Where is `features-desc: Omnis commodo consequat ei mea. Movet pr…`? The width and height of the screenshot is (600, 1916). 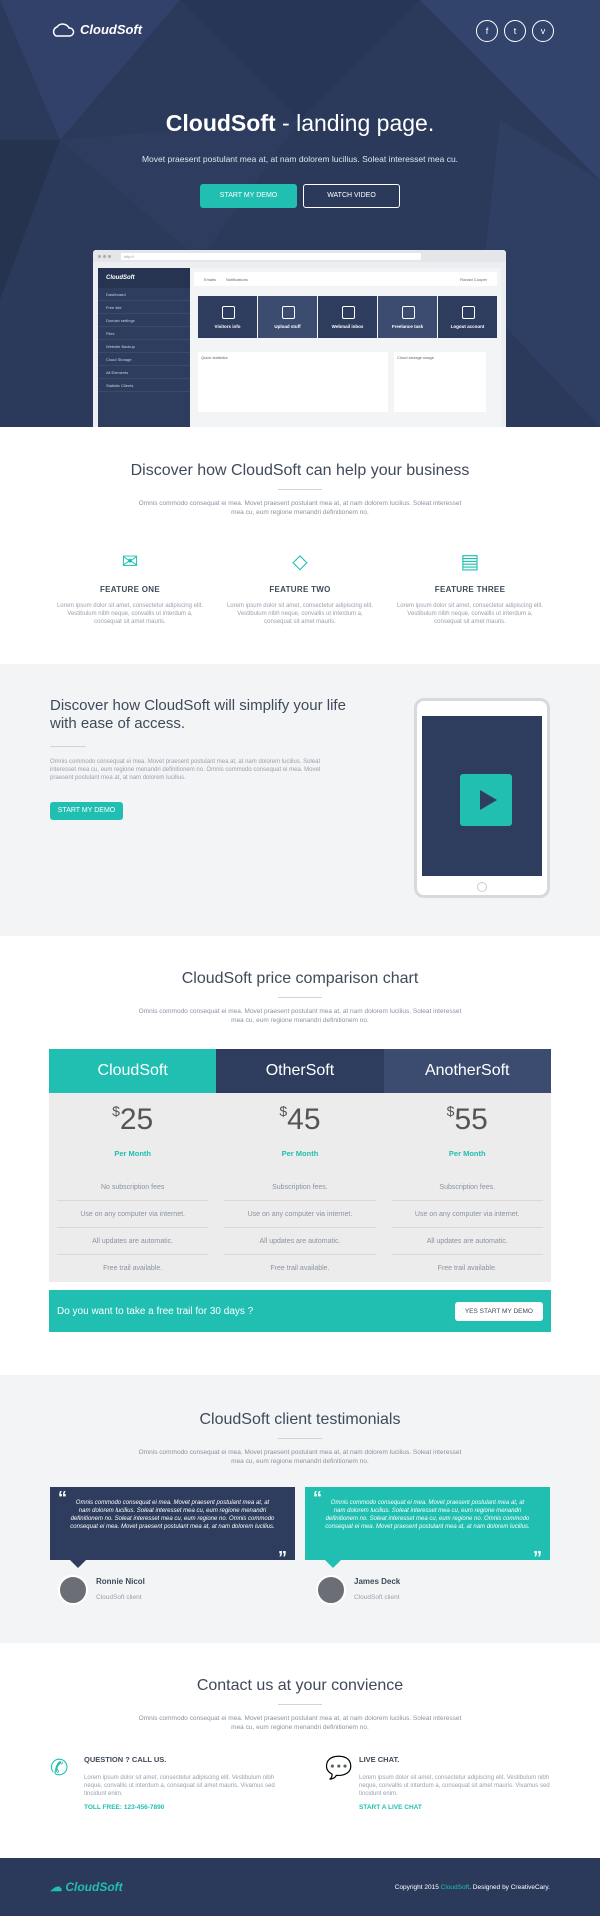 features-desc: Omnis commodo consequat ei mea. Movet pr… is located at coordinates (300, 508).